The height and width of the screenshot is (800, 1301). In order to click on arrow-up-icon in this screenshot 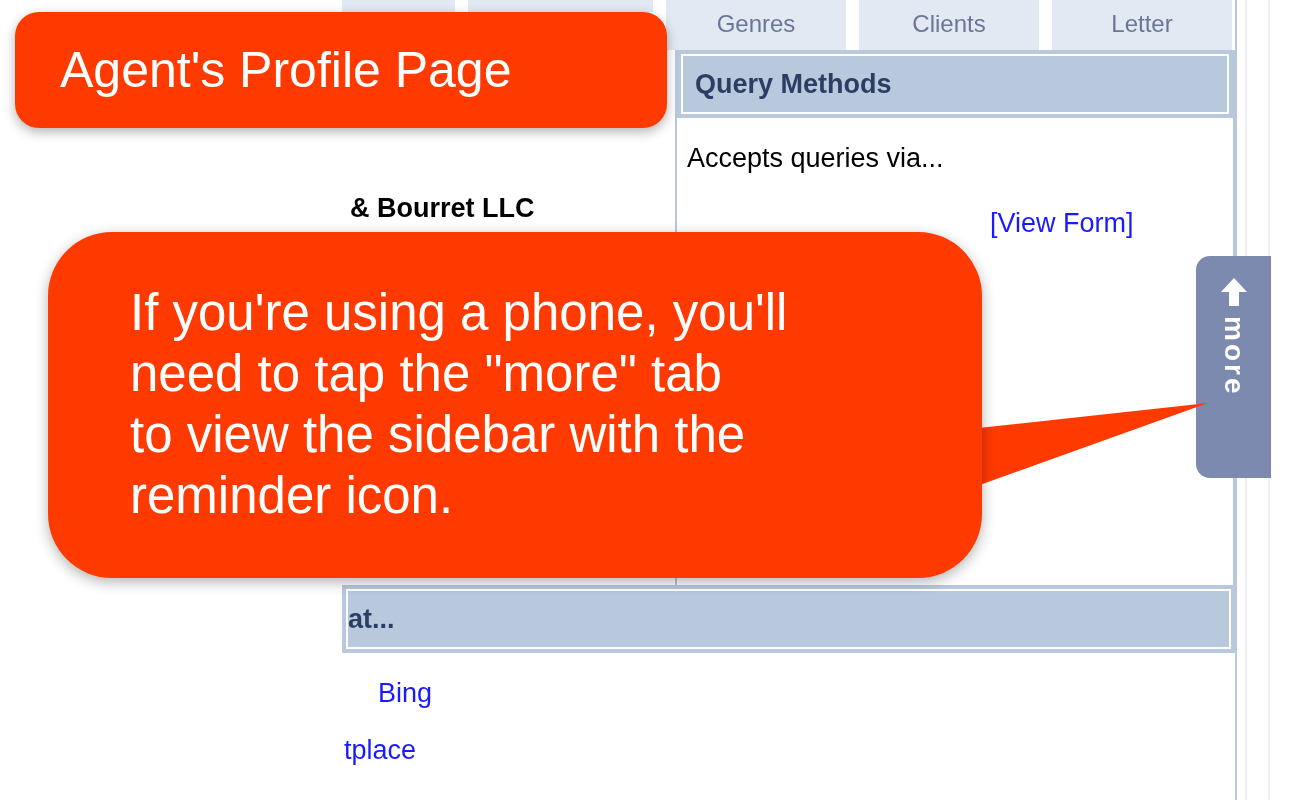, I will do `click(1233, 292)`.